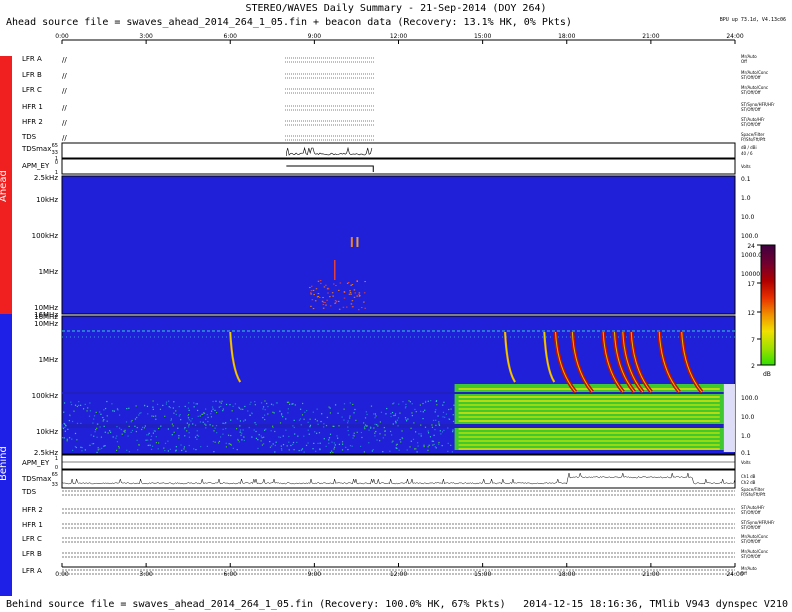 Image resolution: width=792 pixels, height=612 pixels. I want to click on behind-hk-right-label: ST/Off/Off, so click(751, 541).